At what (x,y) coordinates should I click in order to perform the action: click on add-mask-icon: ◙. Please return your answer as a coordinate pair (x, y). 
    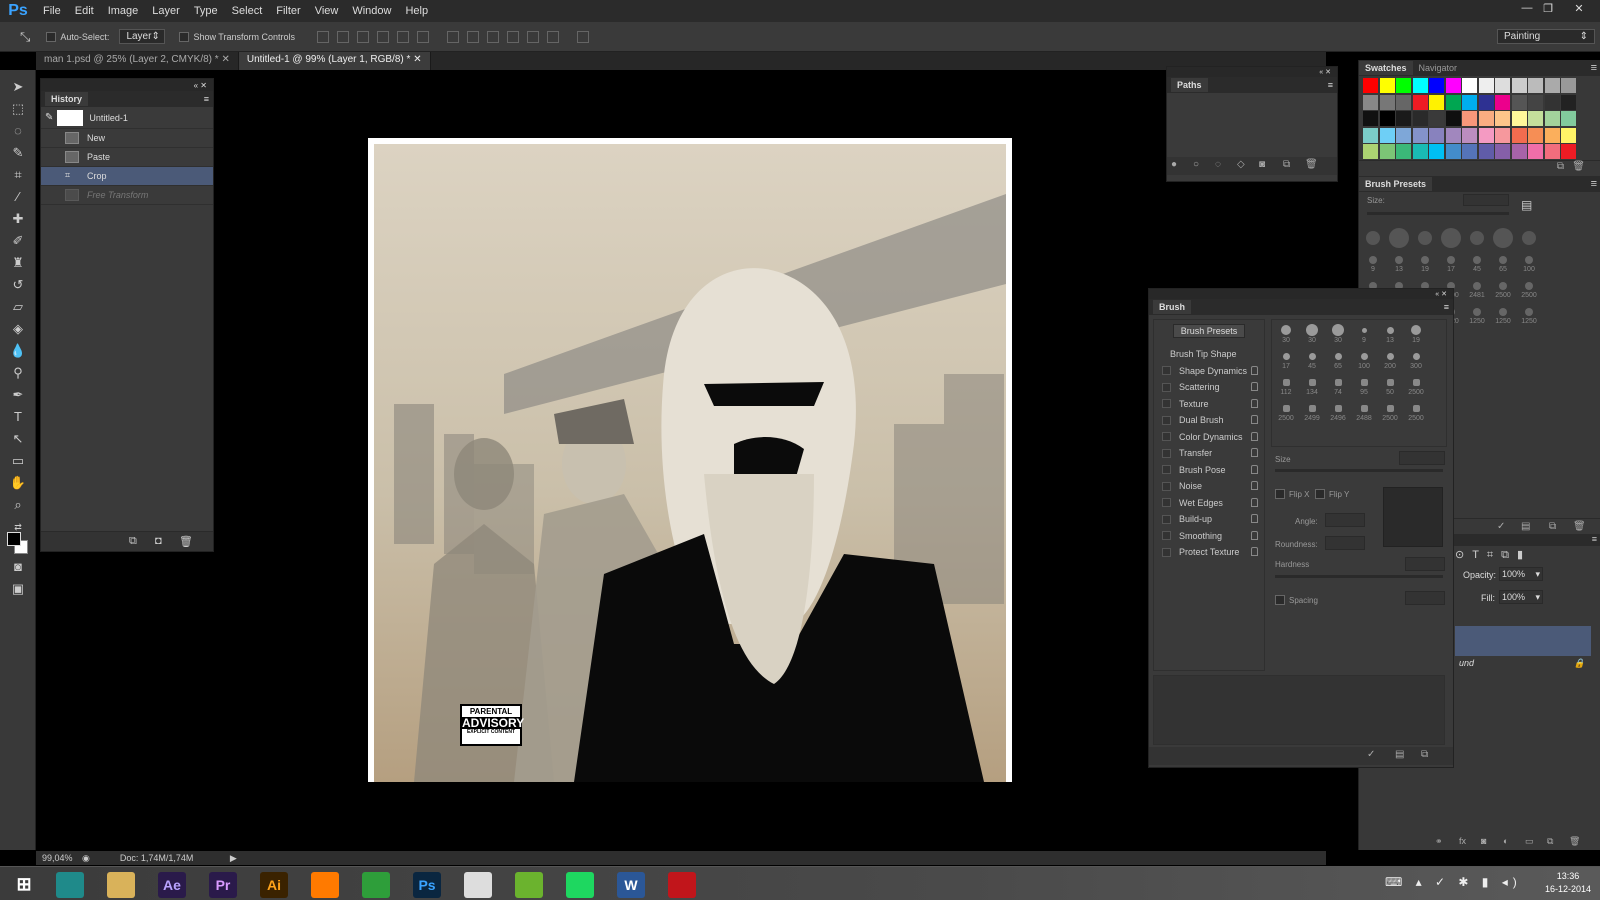
    Looking at the image, I should click on (1262, 164).